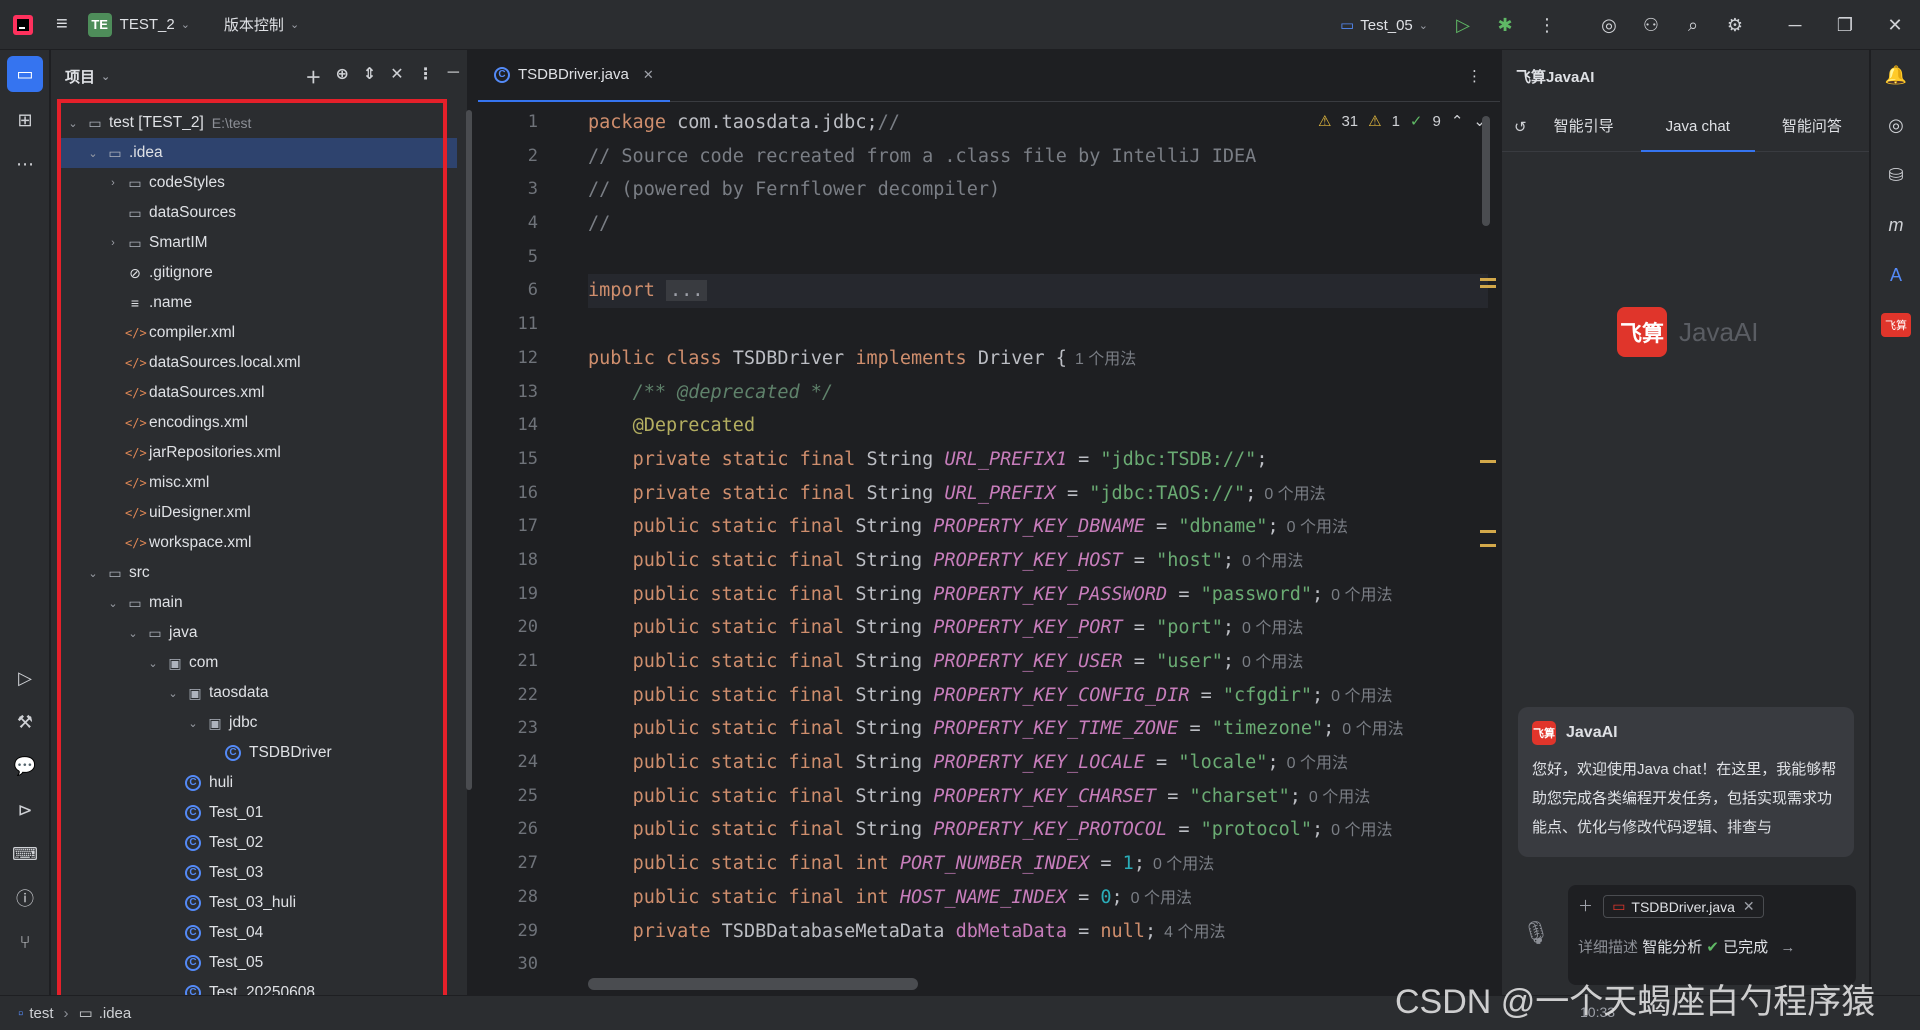 The height and width of the screenshot is (1030, 1920). What do you see at coordinates (257, 183) in the screenshot?
I see `tree-item: › ▭ codeStyles` at bounding box center [257, 183].